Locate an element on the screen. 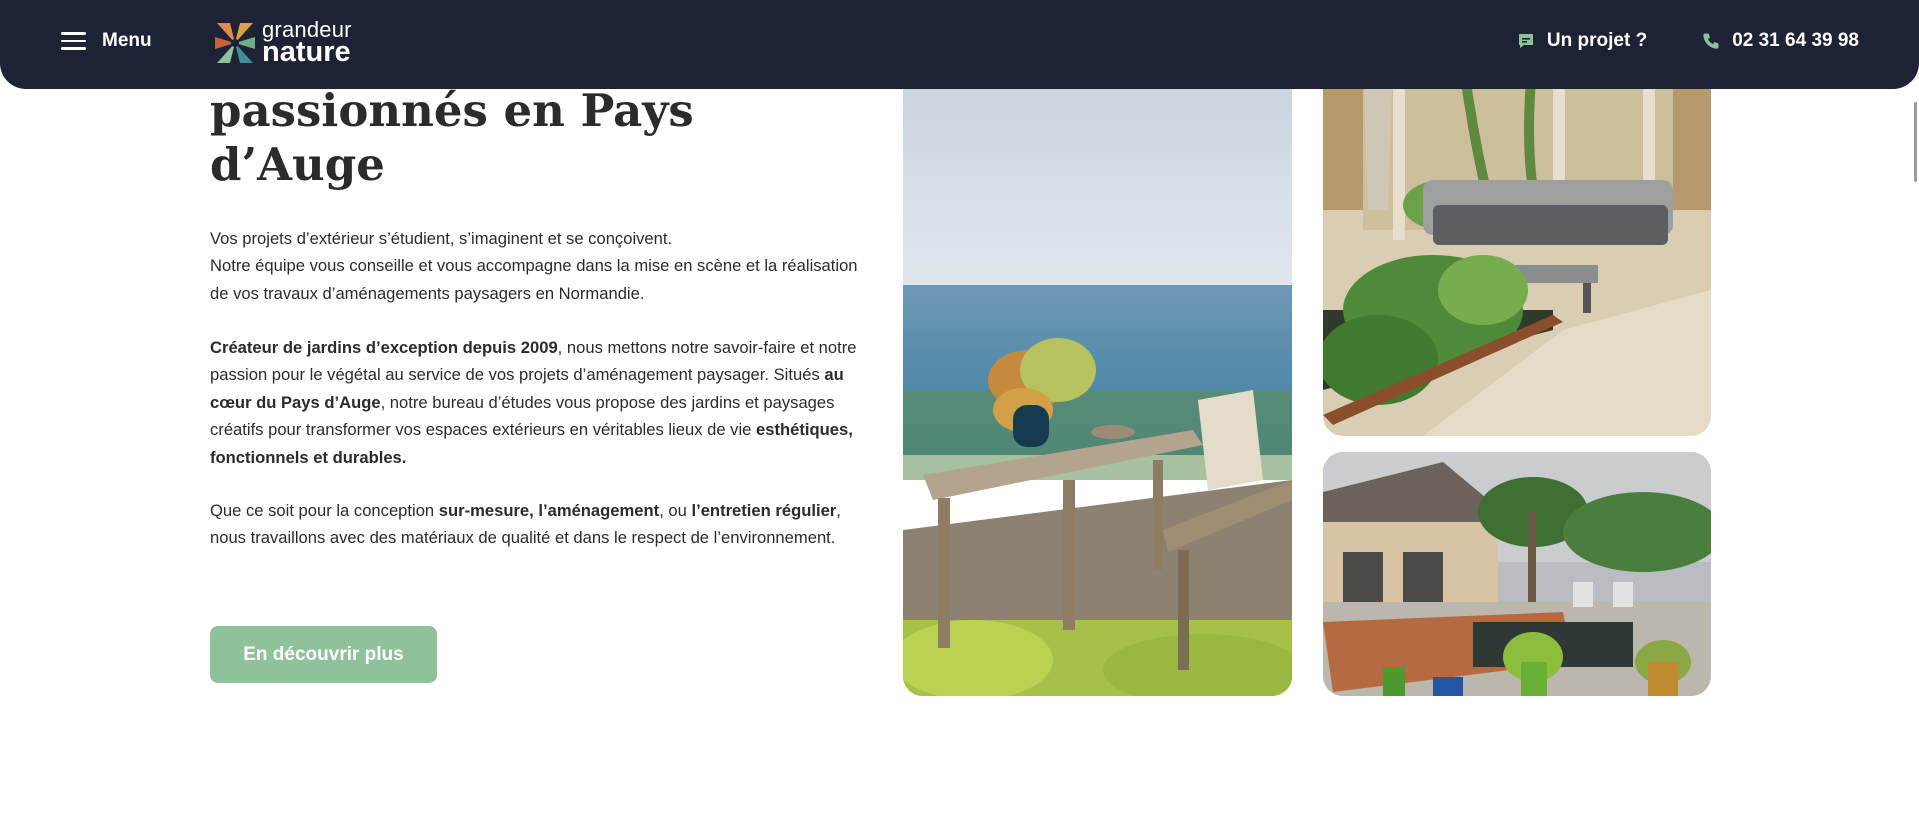 The width and height of the screenshot is (1919, 821). phone-number: 02 31 64 39 98 is located at coordinates (1795, 40).